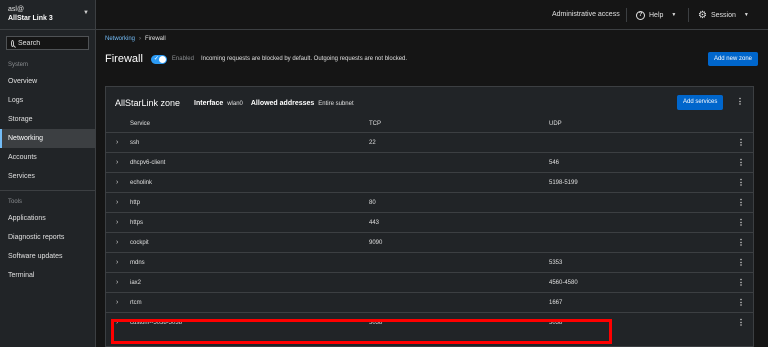 This screenshot has width=768, height=347. What do you see at coordinates (47, 237) in the screenshot?
I see `sidebar-item-diagnostic-reports: Diagnostic reports` at bounding box center [47, 237].